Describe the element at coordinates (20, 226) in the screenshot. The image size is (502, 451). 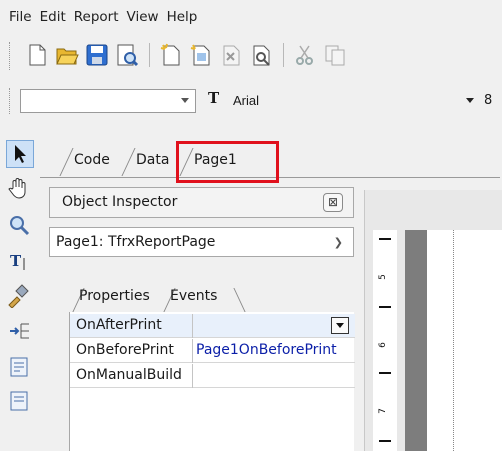
I see `zoom-tool-icon` at that location.